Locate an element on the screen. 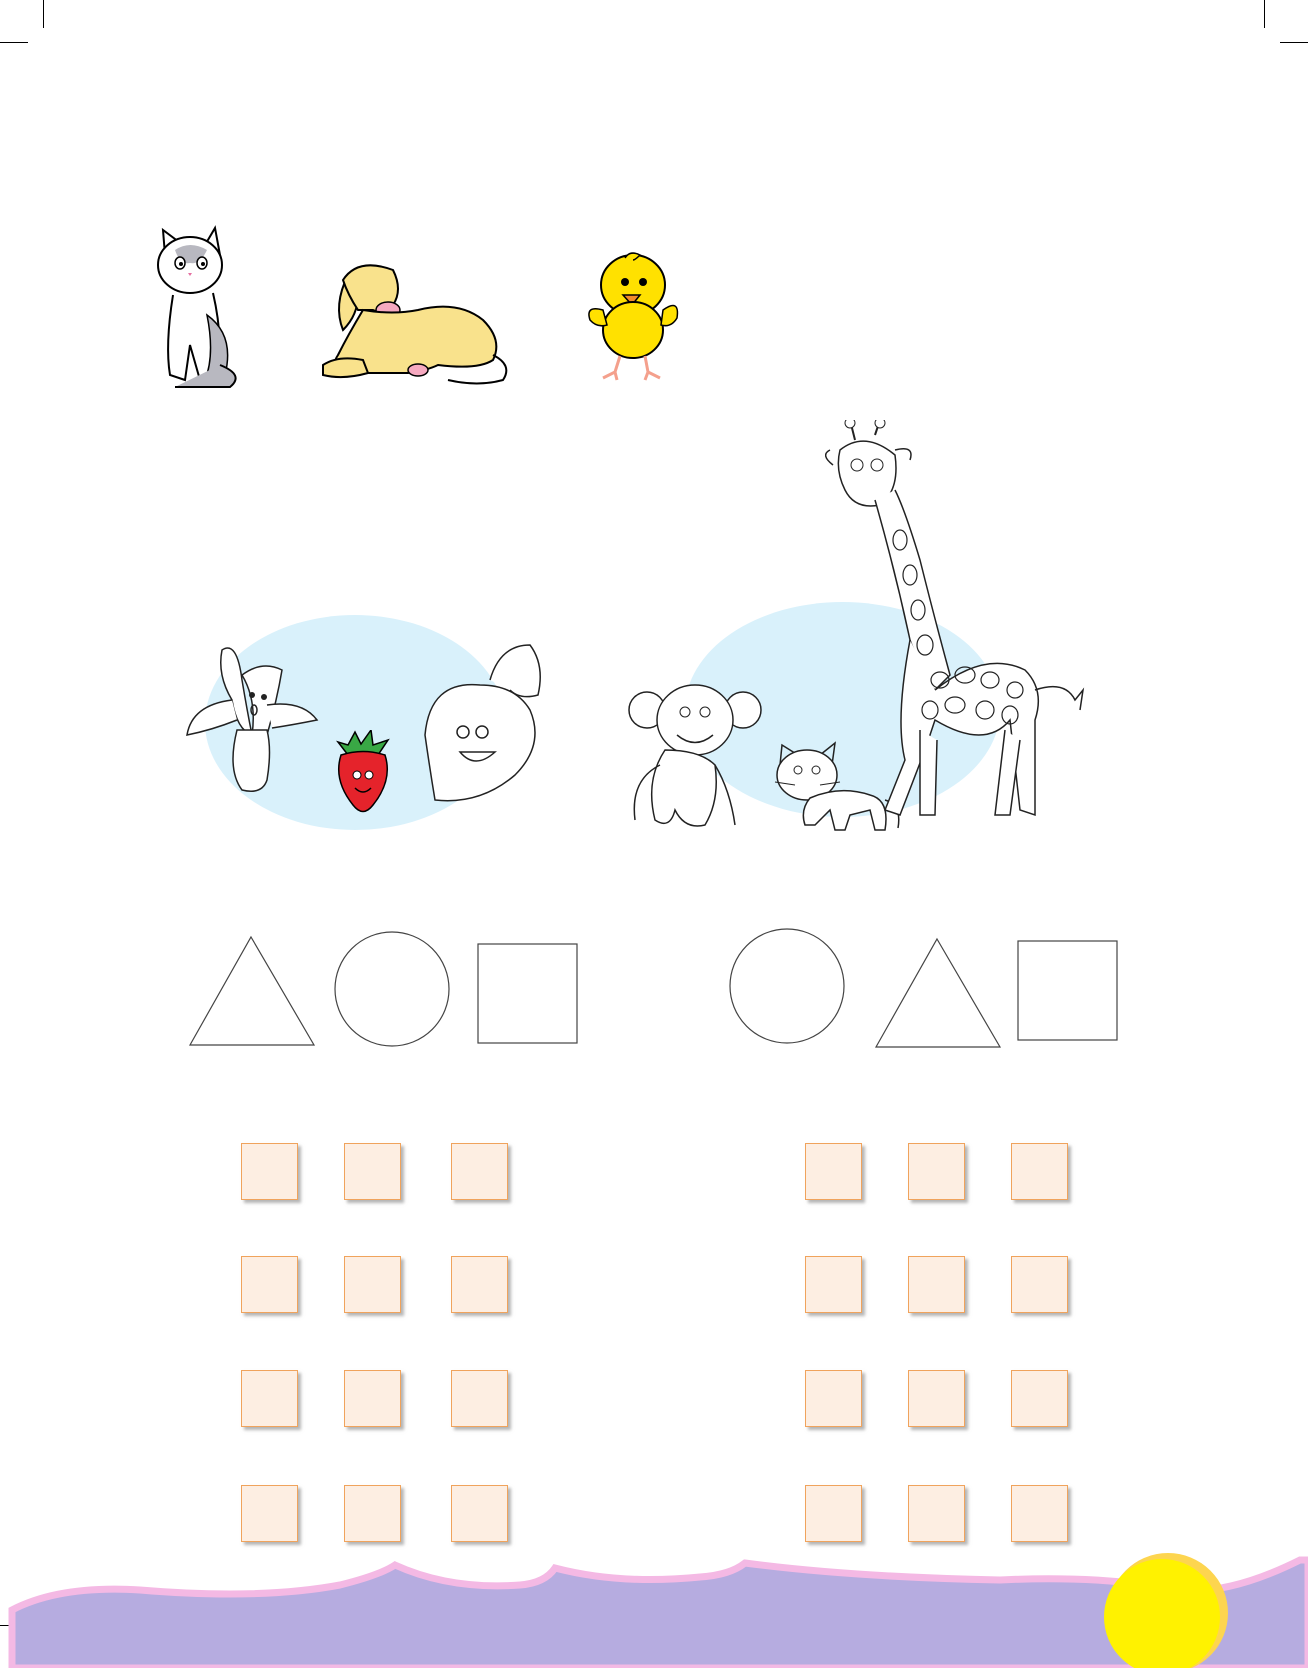 The image size is (1308, 1668). giraffe-icon is located at coordinates (955, 618).